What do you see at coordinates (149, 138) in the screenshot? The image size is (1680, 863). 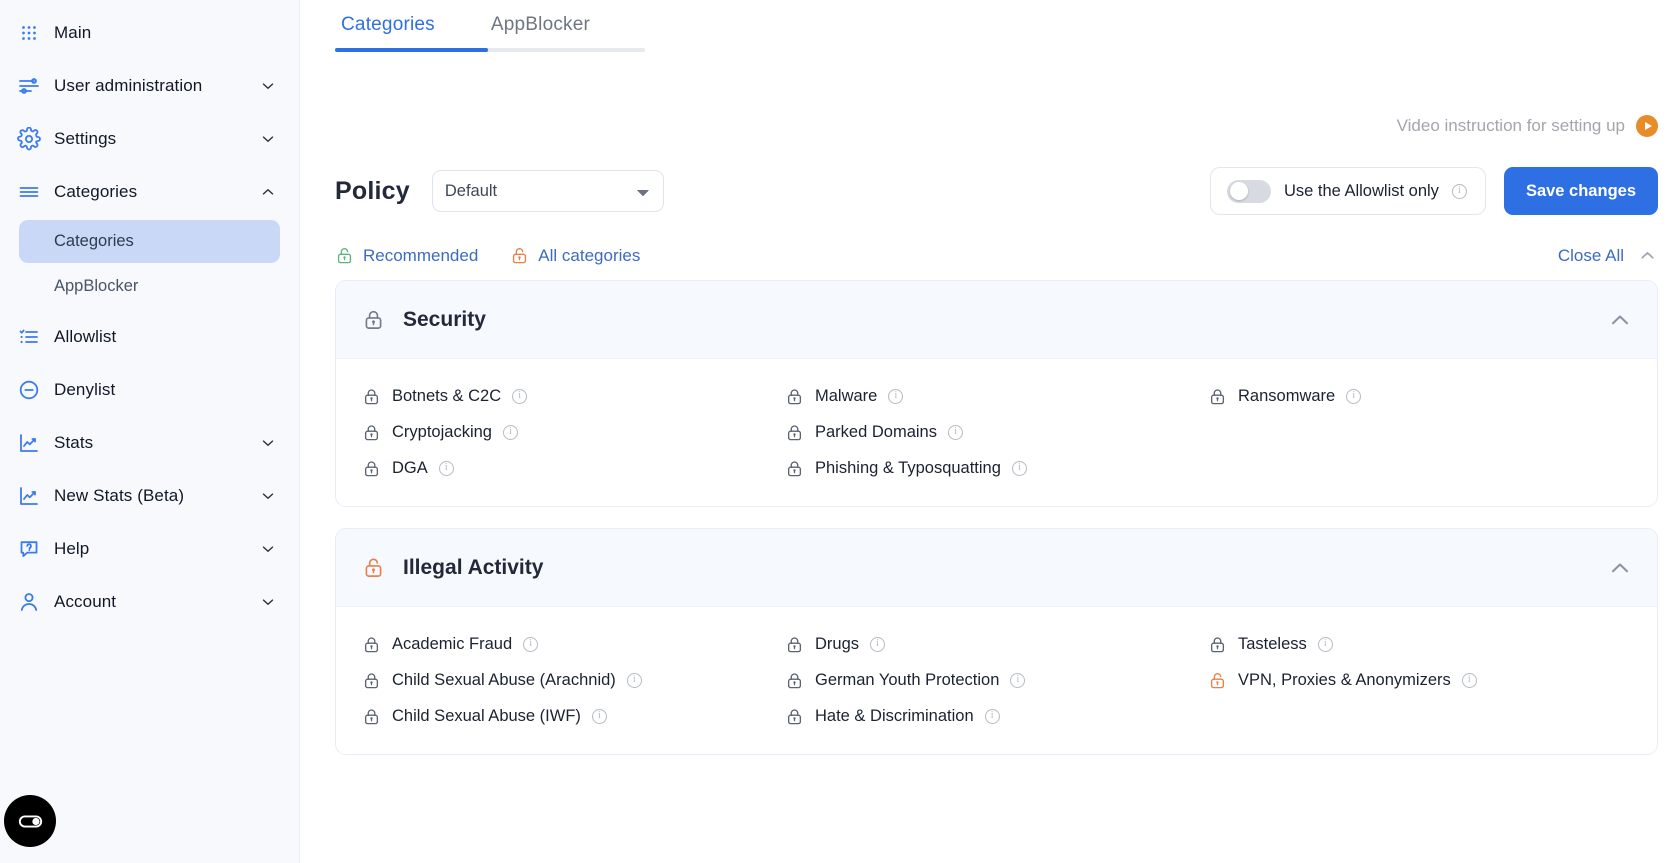 I see `sidebar-item-settings: Settings` at bounding box center [149, 138].